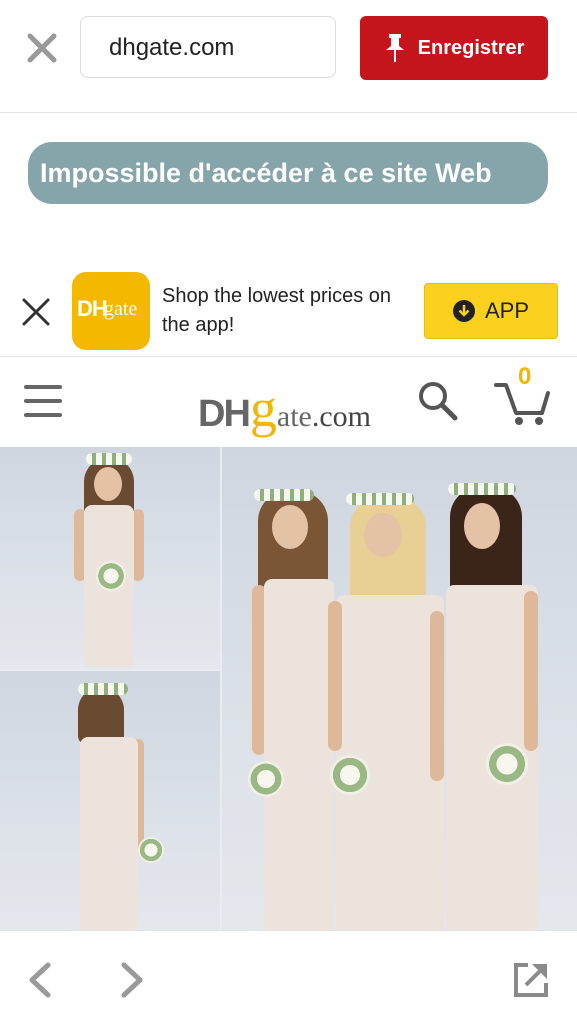 The image size is (577, 1025). Describe the element at coordinates (394, 48) in the screenshot. I see `pushpin-icon` at that location.